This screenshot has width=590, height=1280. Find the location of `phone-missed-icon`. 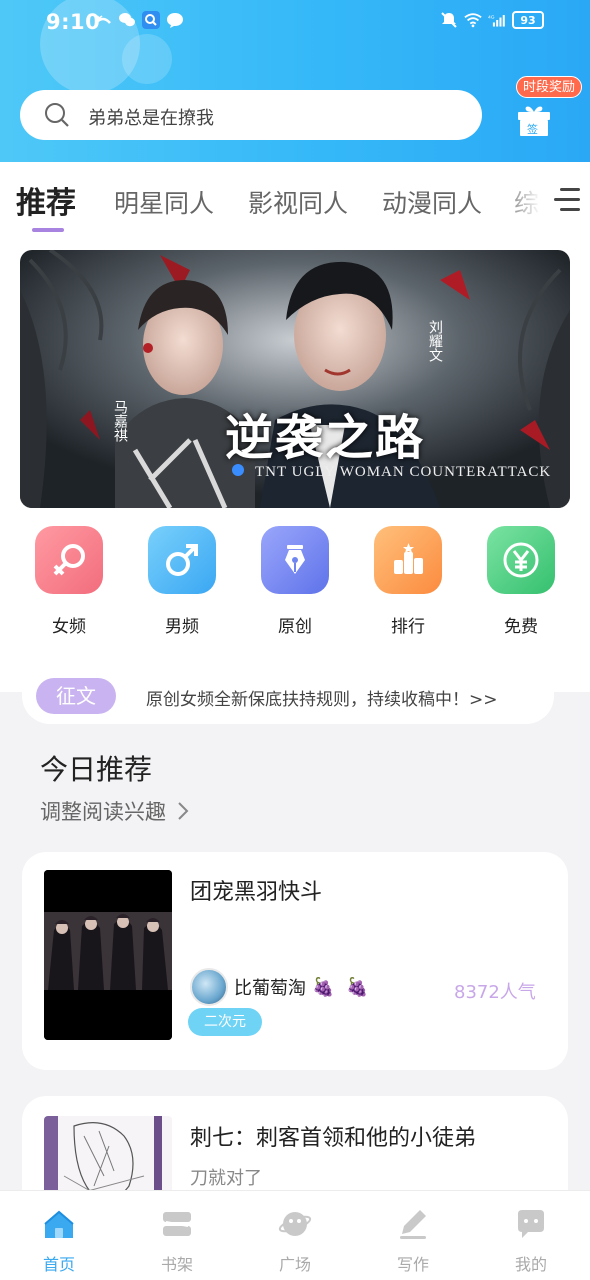

phone-missed-icon is located at coordinates (103, 20).